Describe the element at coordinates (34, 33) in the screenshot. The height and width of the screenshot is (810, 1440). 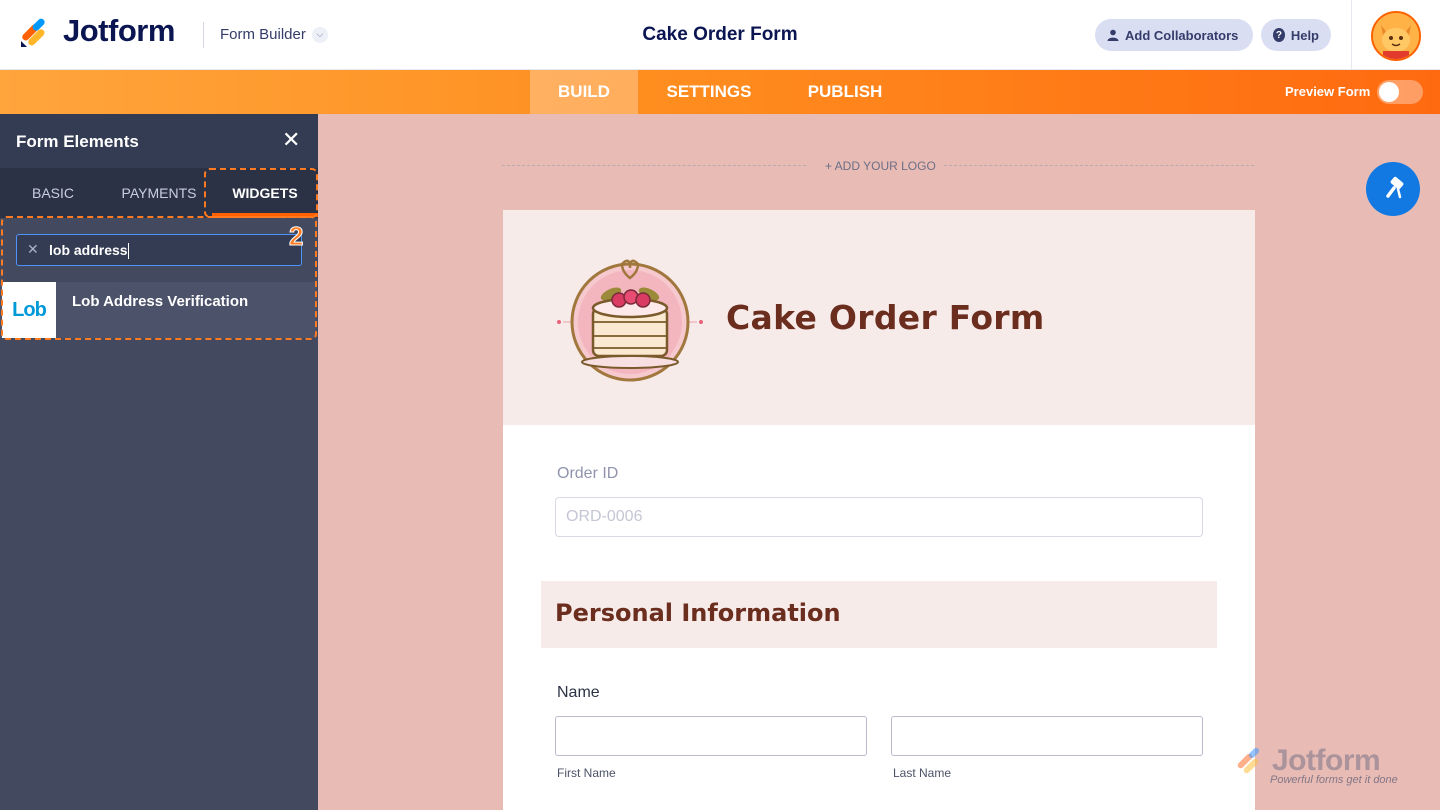
I see `jotform-logo-icon` at that location.